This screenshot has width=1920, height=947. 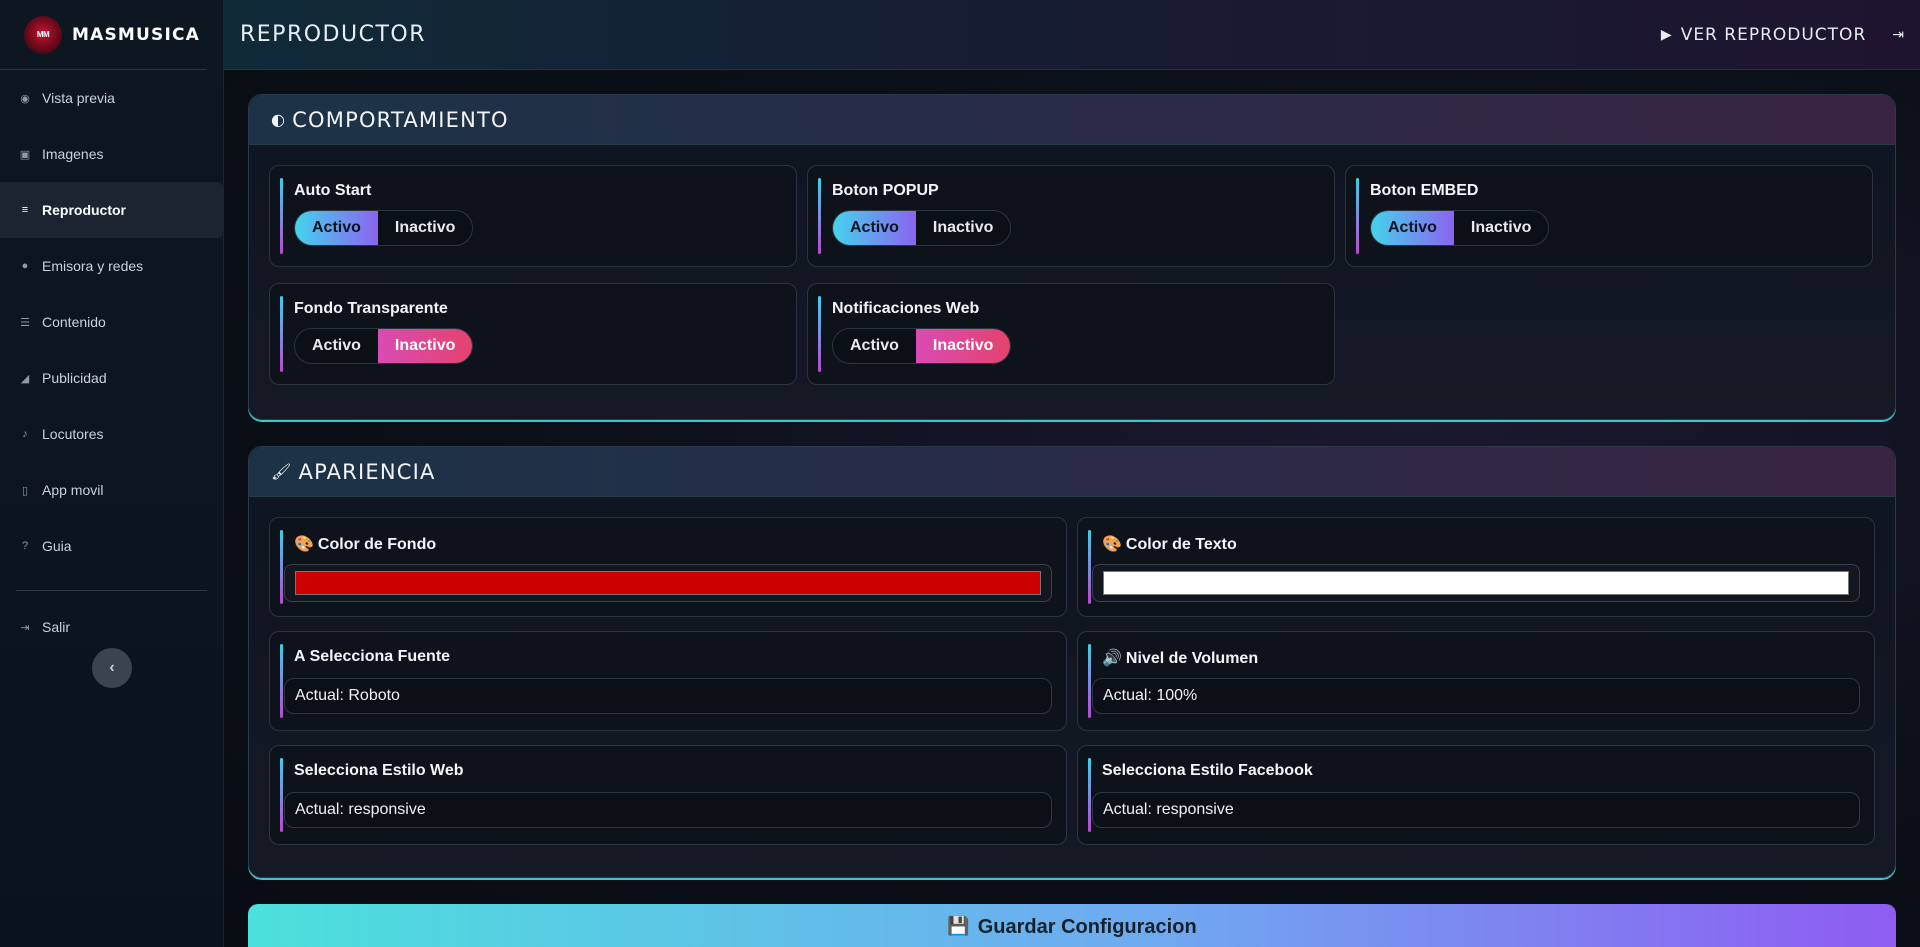 What do you see at coordinates (371, 308) in the screenshot?
I see `toggle-label: Fondo Transparente` at bounding box center [371, 308].